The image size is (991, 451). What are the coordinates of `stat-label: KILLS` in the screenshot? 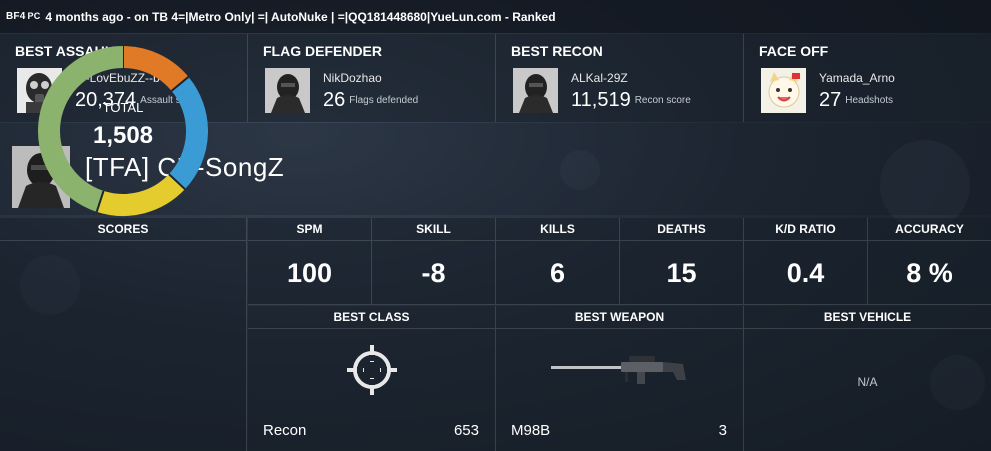 It's located at (557, 229).